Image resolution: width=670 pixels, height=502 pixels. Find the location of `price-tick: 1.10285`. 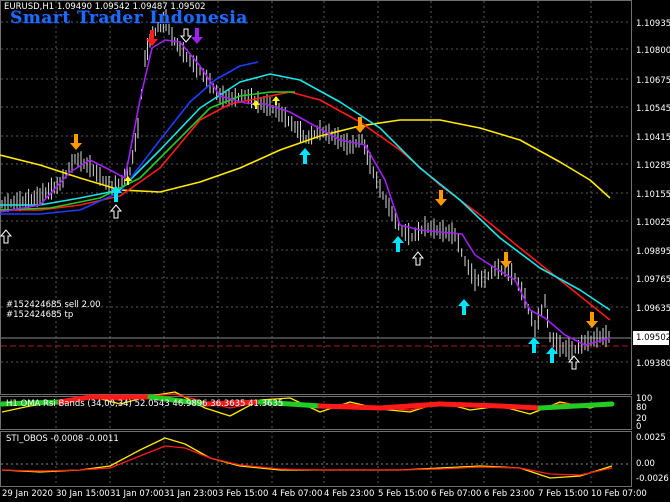

price-tick: 1.10285 is located at coordinates (653, 166).